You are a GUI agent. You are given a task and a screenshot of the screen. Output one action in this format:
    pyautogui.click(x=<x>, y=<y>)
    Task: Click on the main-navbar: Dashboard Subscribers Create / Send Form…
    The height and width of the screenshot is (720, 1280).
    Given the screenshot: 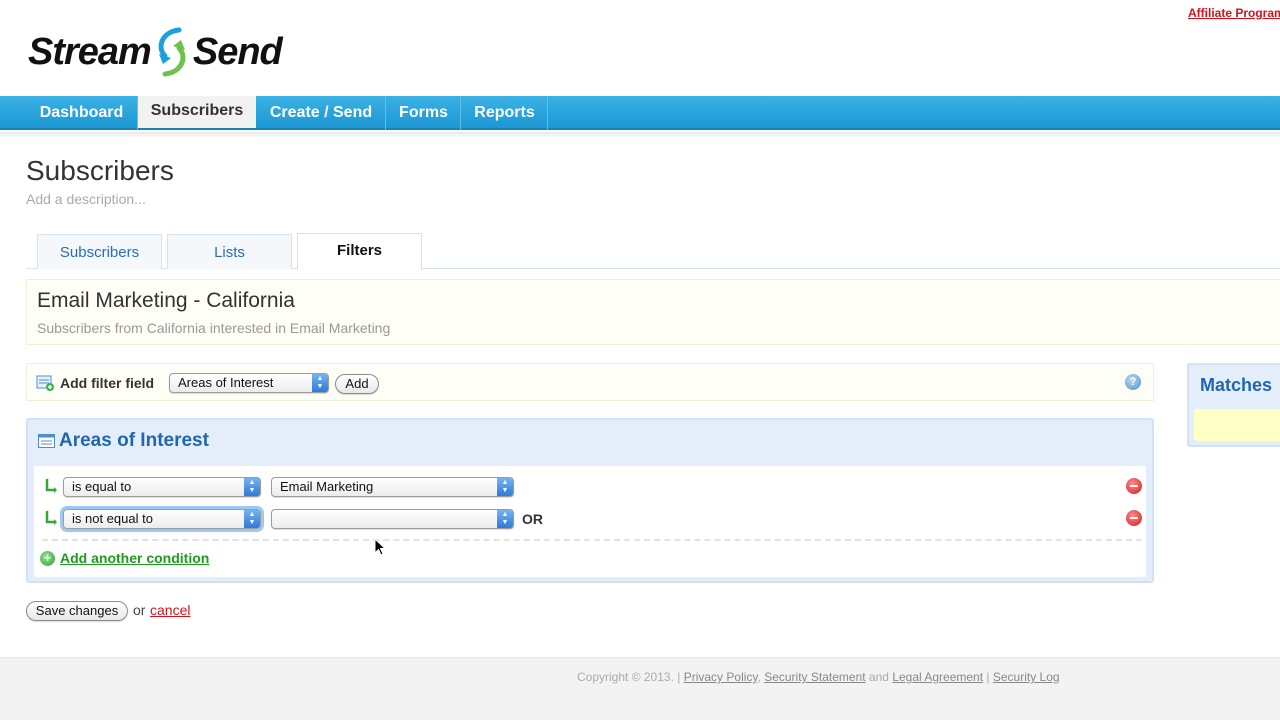 What is the action you would take?
    pyautogui.click(x=640, y=113)
    